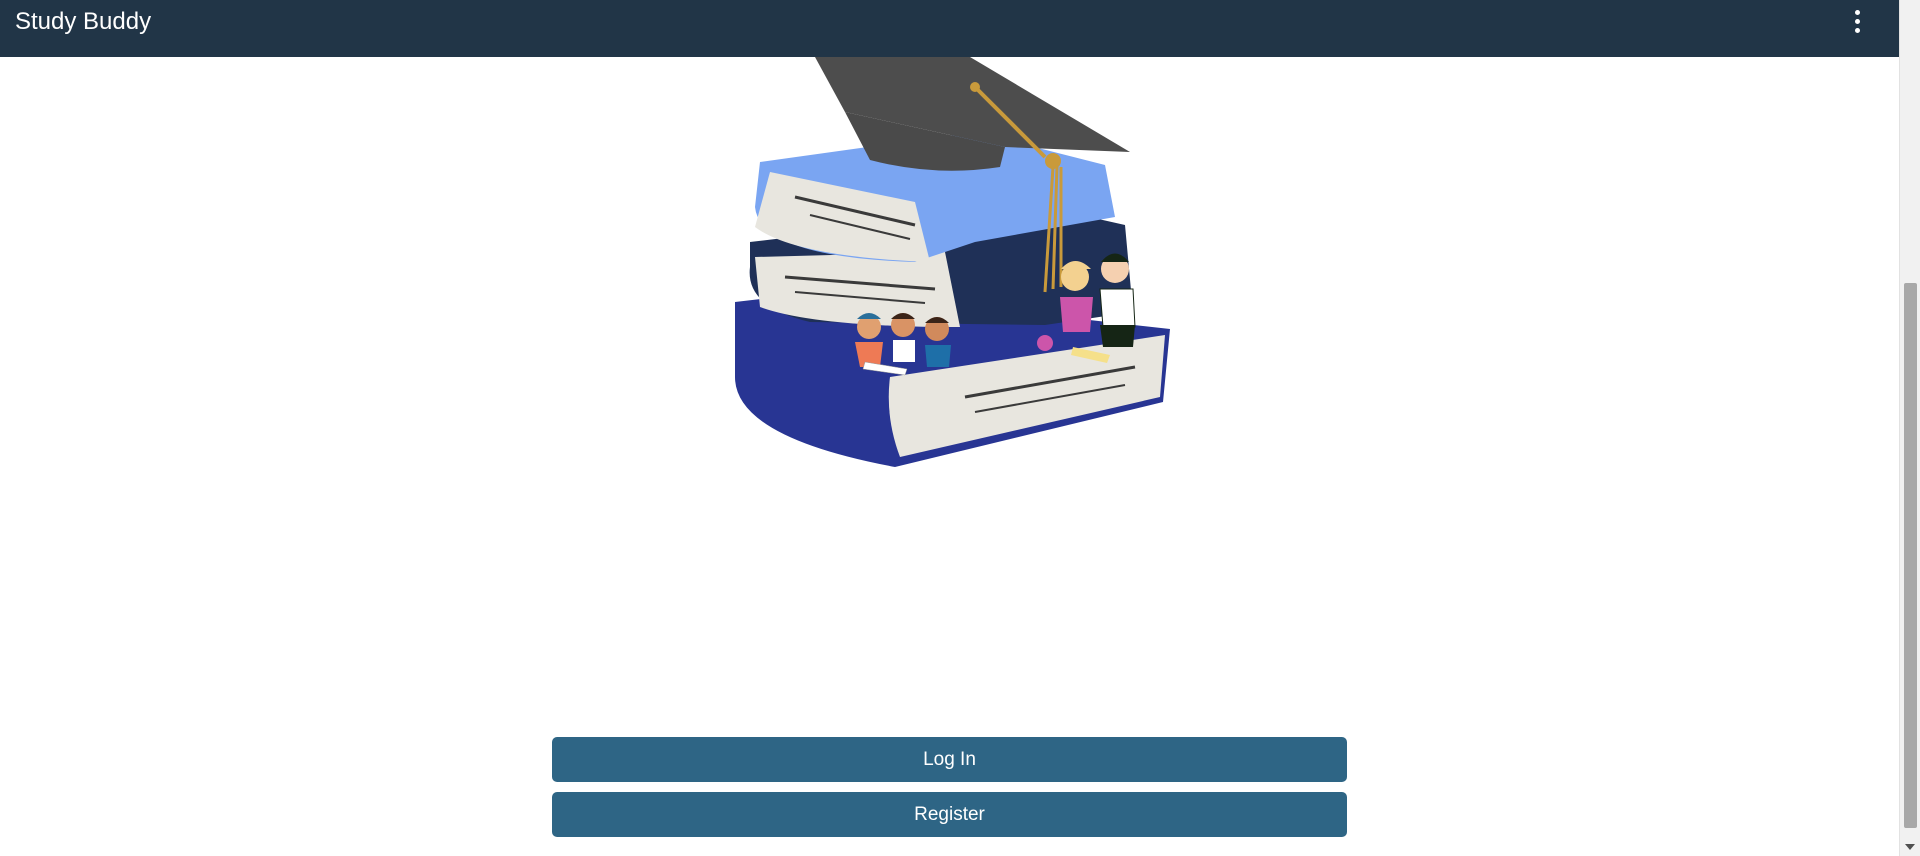  I want to click on vertical-scrollbar, so click(1909, 428).